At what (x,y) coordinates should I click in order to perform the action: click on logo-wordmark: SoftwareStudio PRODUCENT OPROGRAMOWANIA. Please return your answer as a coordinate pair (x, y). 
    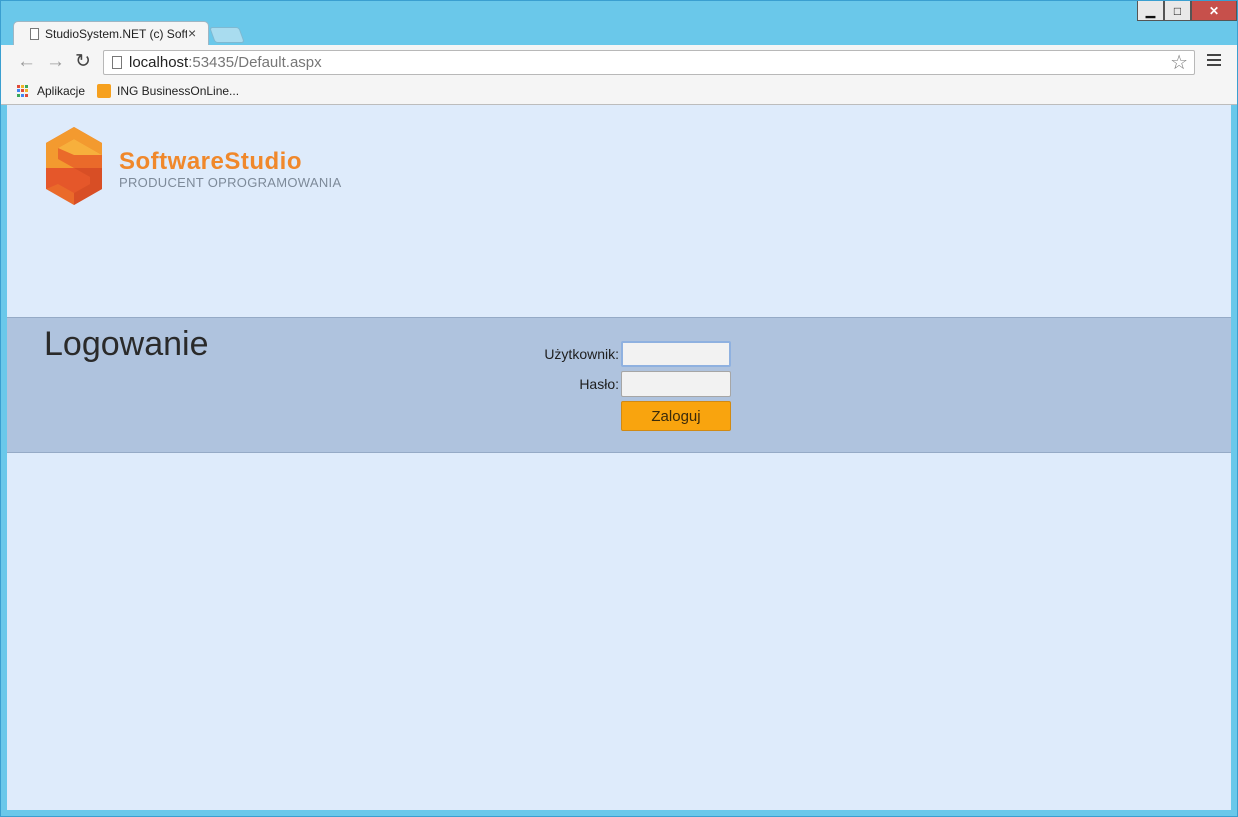
    Looking at the image, I should click on (230, 169).